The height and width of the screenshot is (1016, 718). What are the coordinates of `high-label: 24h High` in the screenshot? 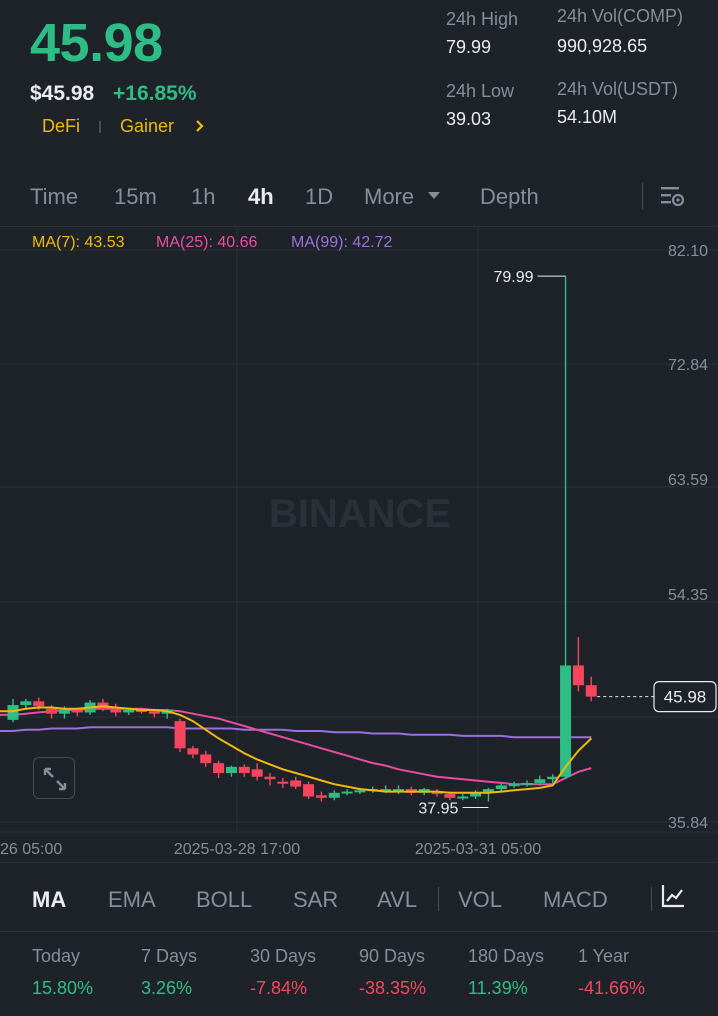 It's located at (482, 19).